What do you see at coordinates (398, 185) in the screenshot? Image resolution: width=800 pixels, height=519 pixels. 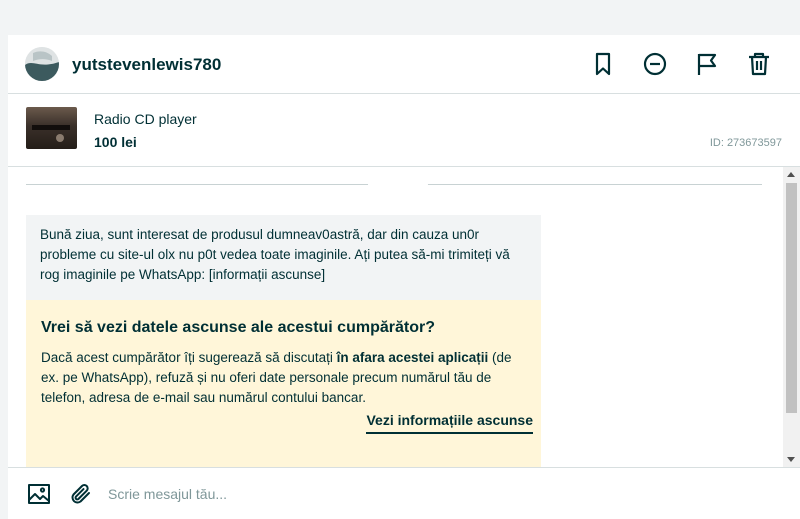 I see `date-divider-label` at bounding box center [398, 185].